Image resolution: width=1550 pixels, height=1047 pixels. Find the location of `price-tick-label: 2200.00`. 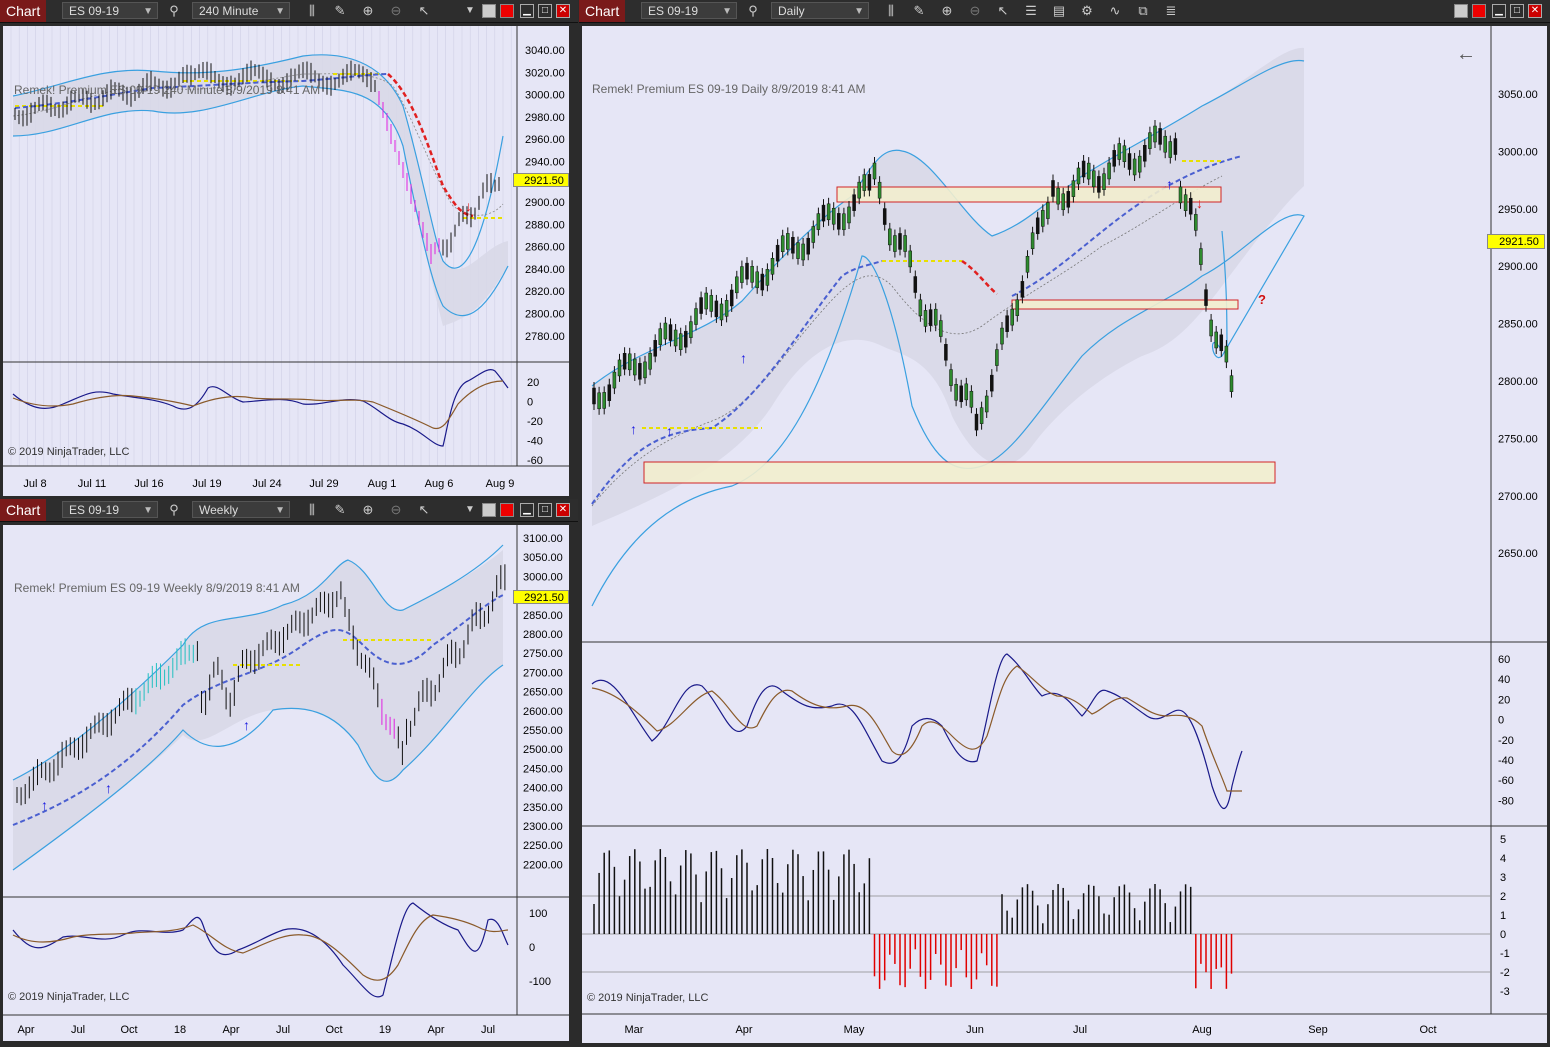

price-tick-label: 2200.00 is located at coordinates (543, 865).